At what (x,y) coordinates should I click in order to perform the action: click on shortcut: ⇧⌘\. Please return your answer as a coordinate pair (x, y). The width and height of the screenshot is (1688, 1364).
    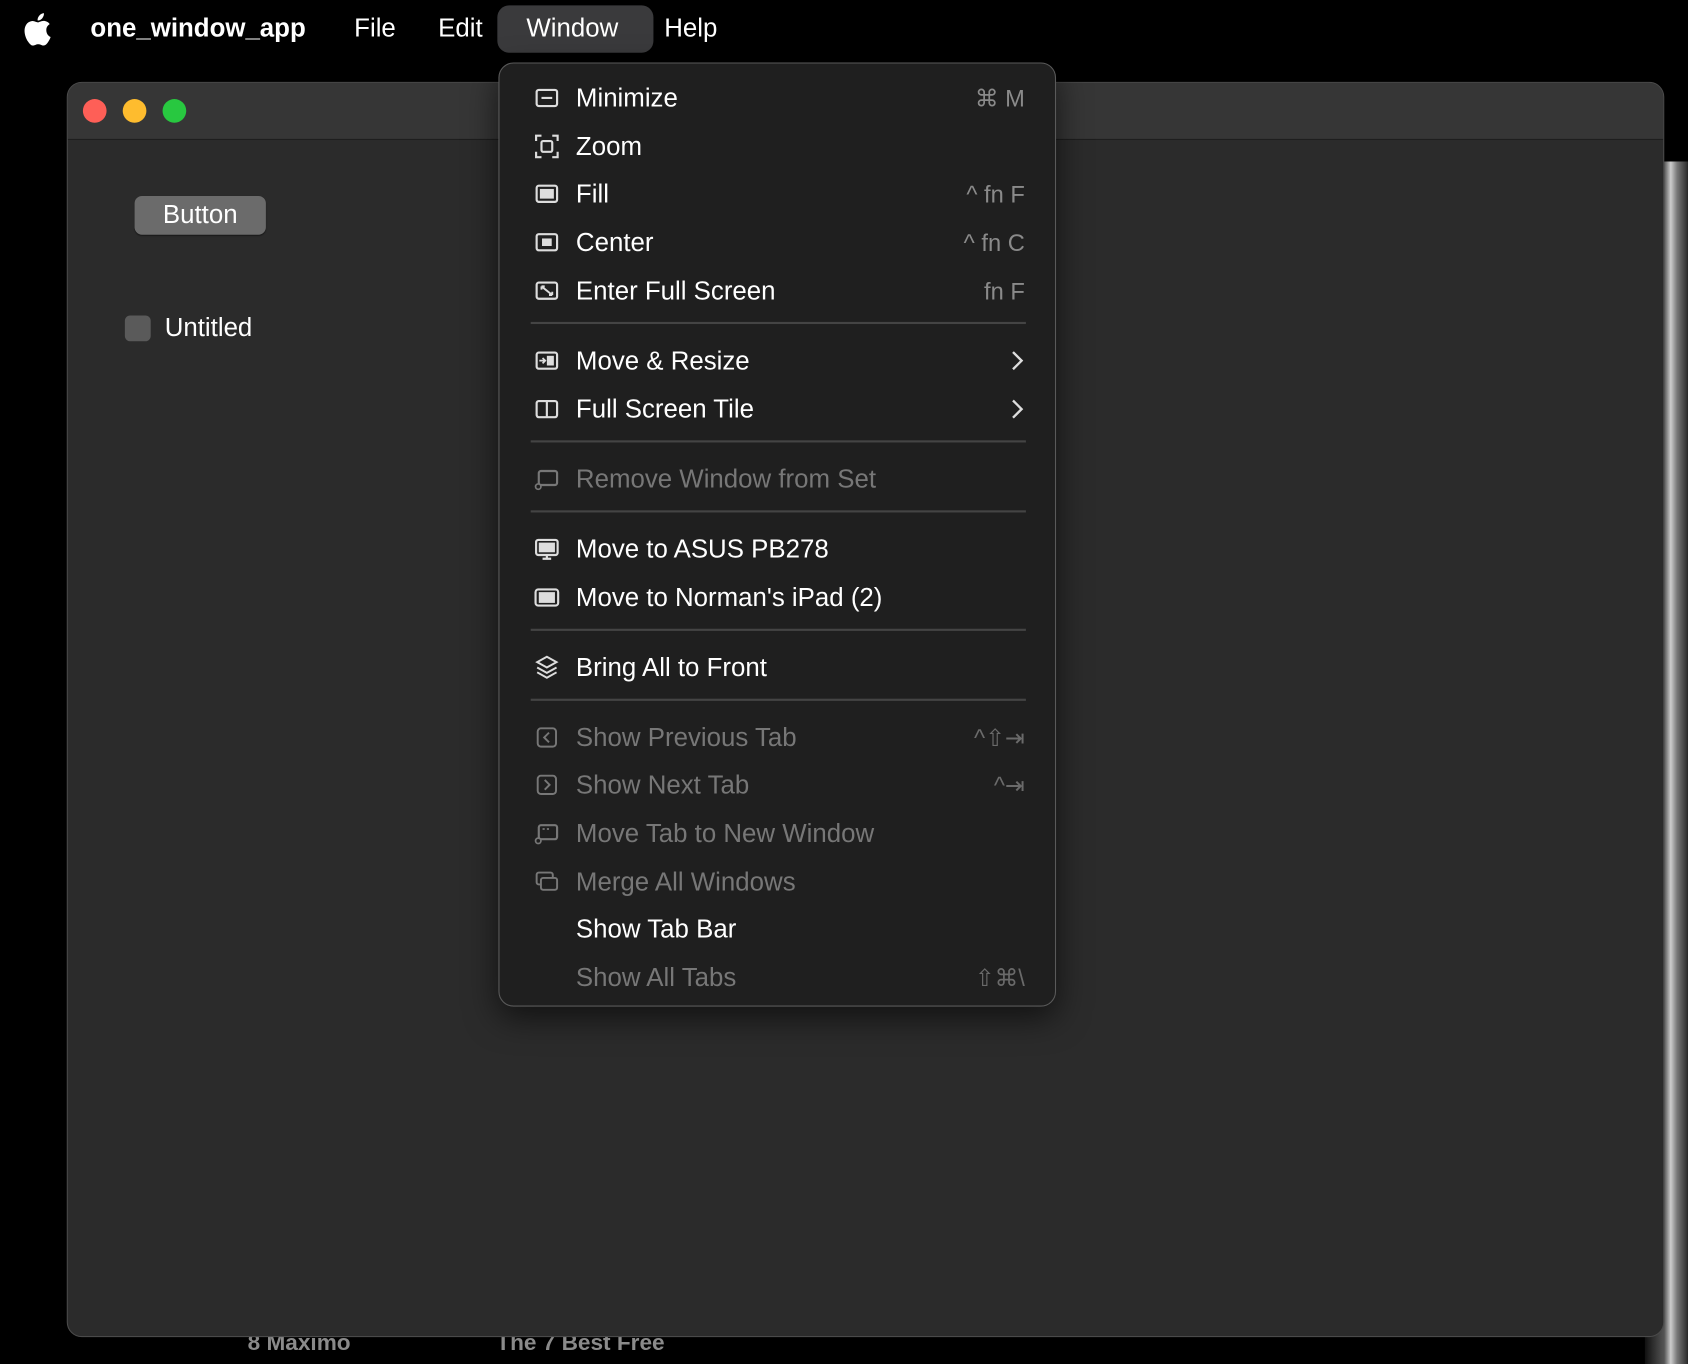
    Looking at the image, I should click on (999, 978).